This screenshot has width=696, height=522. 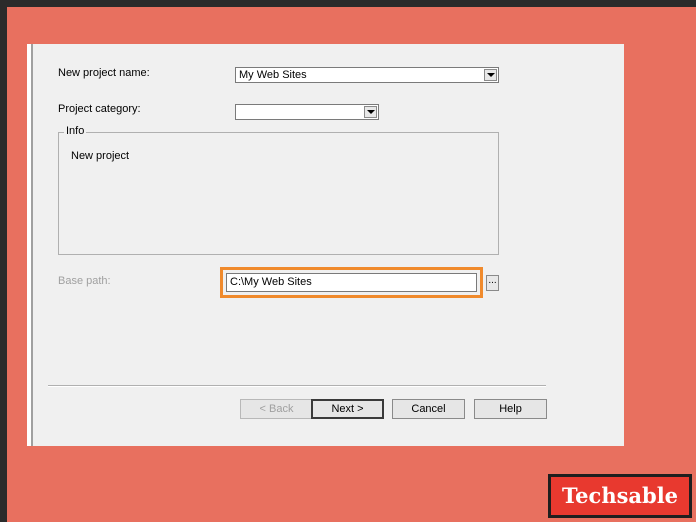 What do you see at coordinates (84, 281) in the screenshot?
I see `base-path-label: Base path:` at bounding box center [84, 281].